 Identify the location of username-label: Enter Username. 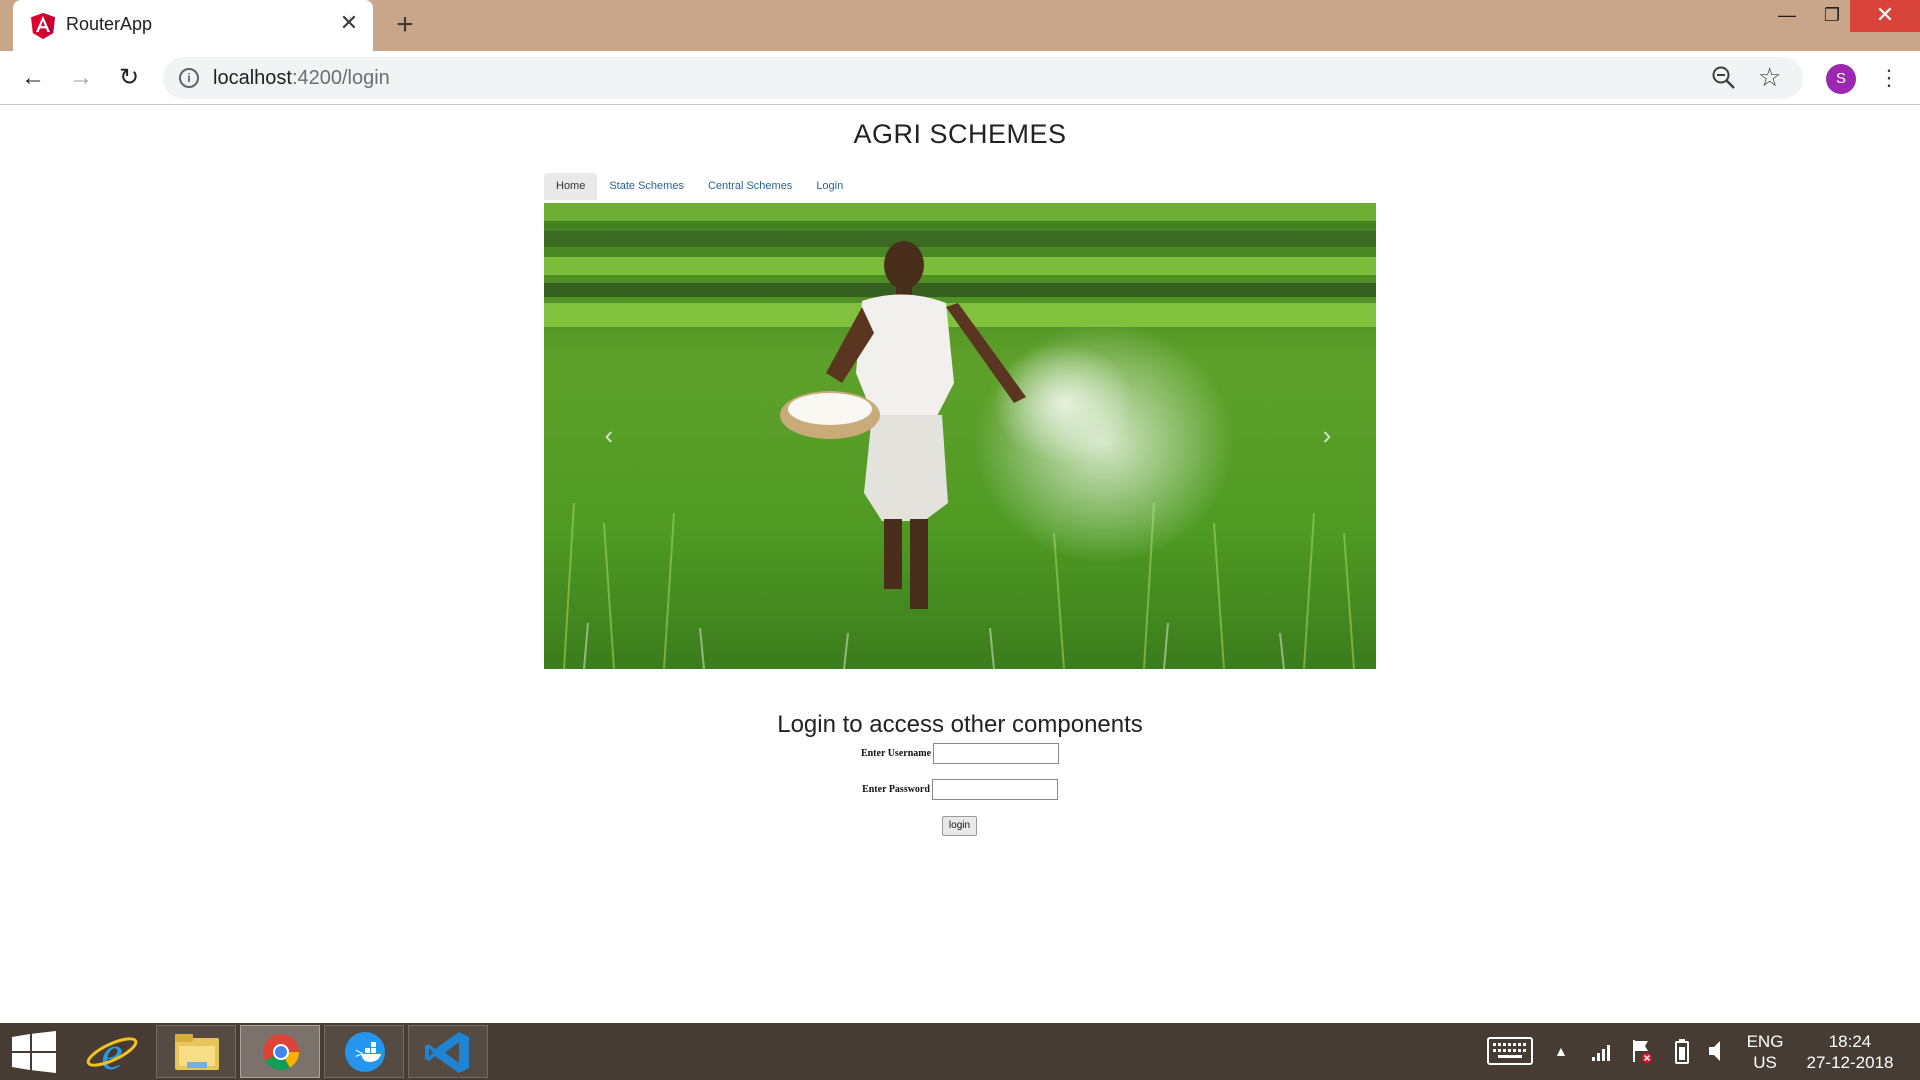
(896, 753).